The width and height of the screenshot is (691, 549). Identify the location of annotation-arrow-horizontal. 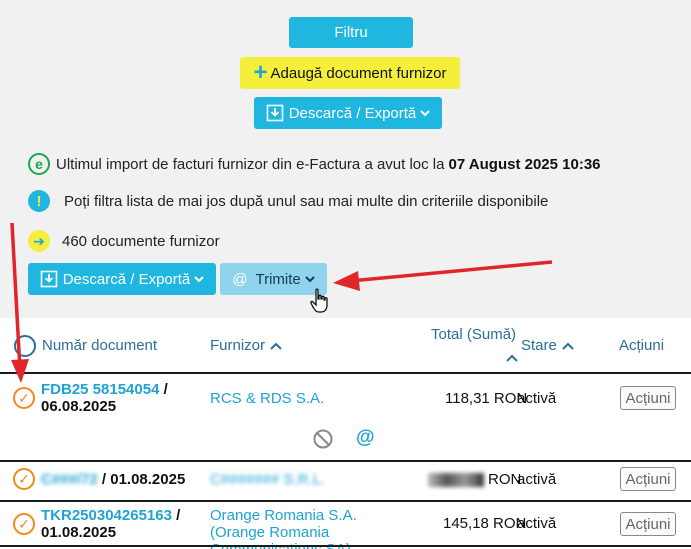
(451, 271).